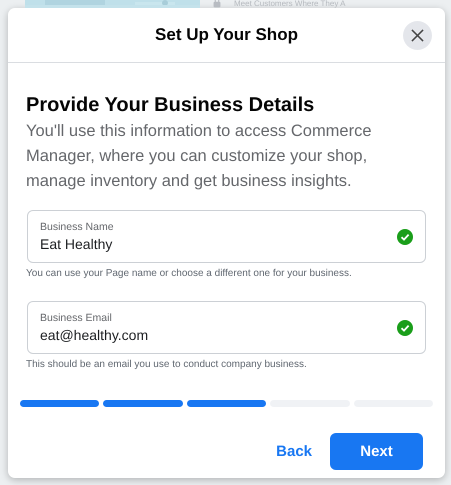 Image resolution: width=451 pixels, height=485 pixels. What do you see at coordinates (189, 273) in the screenshot?
I see `help-text: You can use your Page name or choose a different one for your business.` at bounding box center [189, 273].